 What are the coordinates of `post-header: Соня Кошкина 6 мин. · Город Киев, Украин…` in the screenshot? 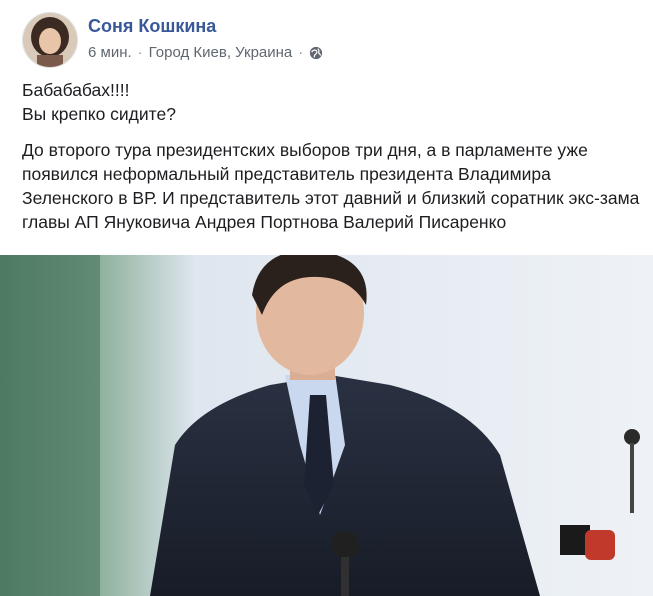 It's located at (332, 40).